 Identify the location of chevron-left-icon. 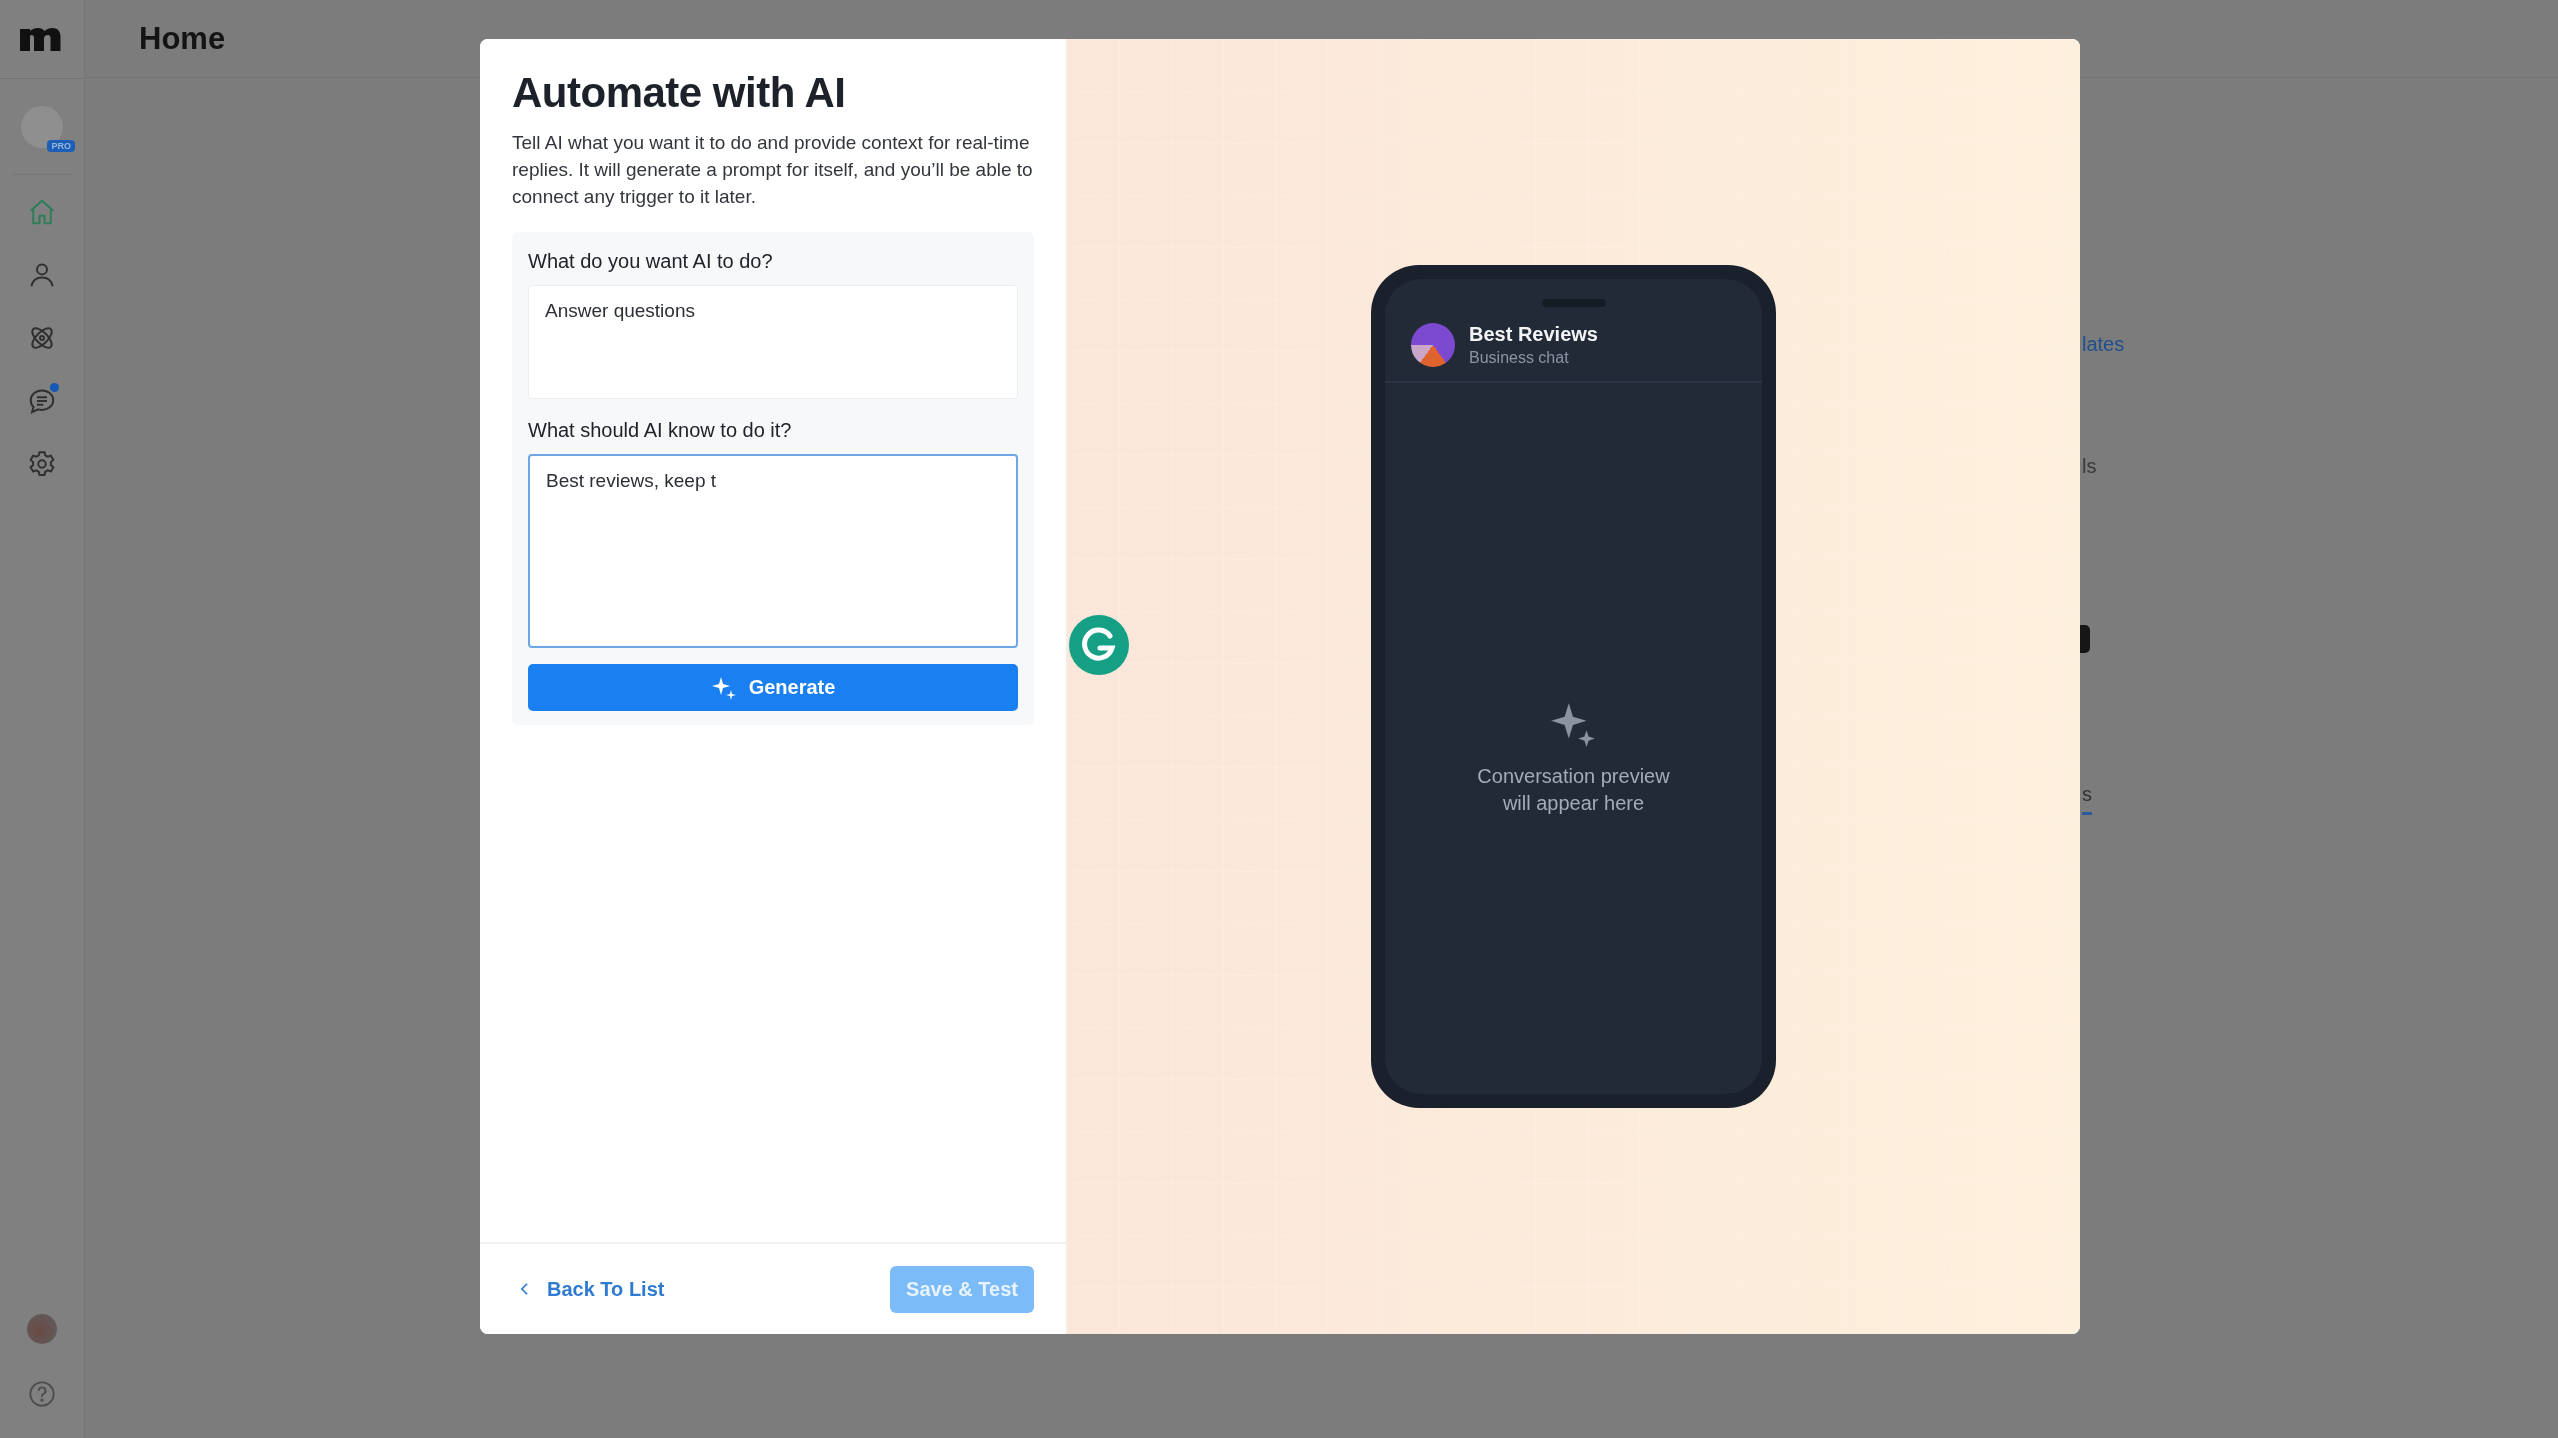
(524, 1289).